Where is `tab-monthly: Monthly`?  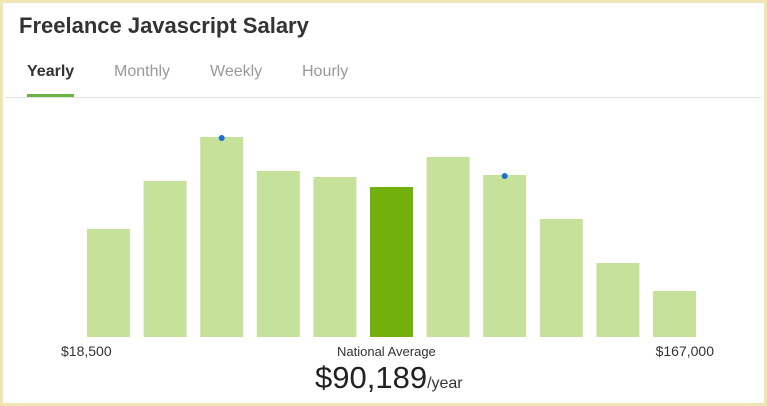 tab-monthly: Monthly is located at coordinates (142, 80).